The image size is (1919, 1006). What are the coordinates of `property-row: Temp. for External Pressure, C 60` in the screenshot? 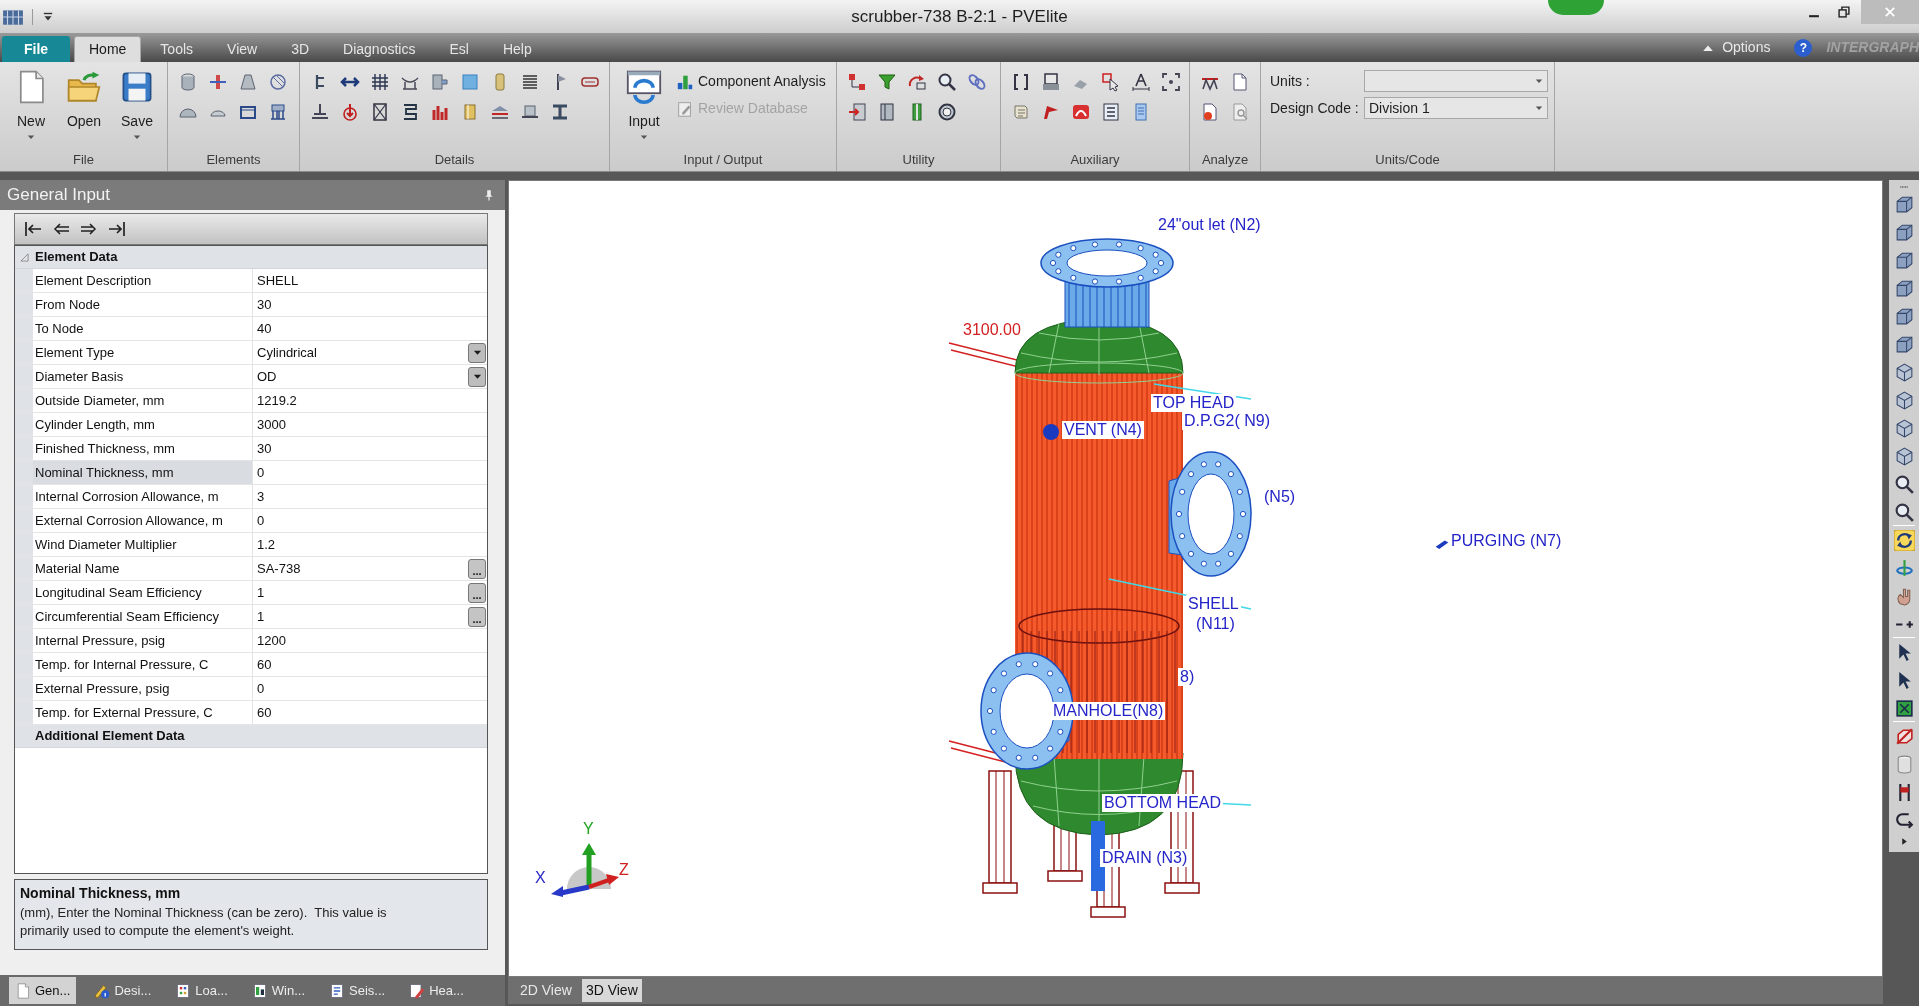 It's located at (251, 713).